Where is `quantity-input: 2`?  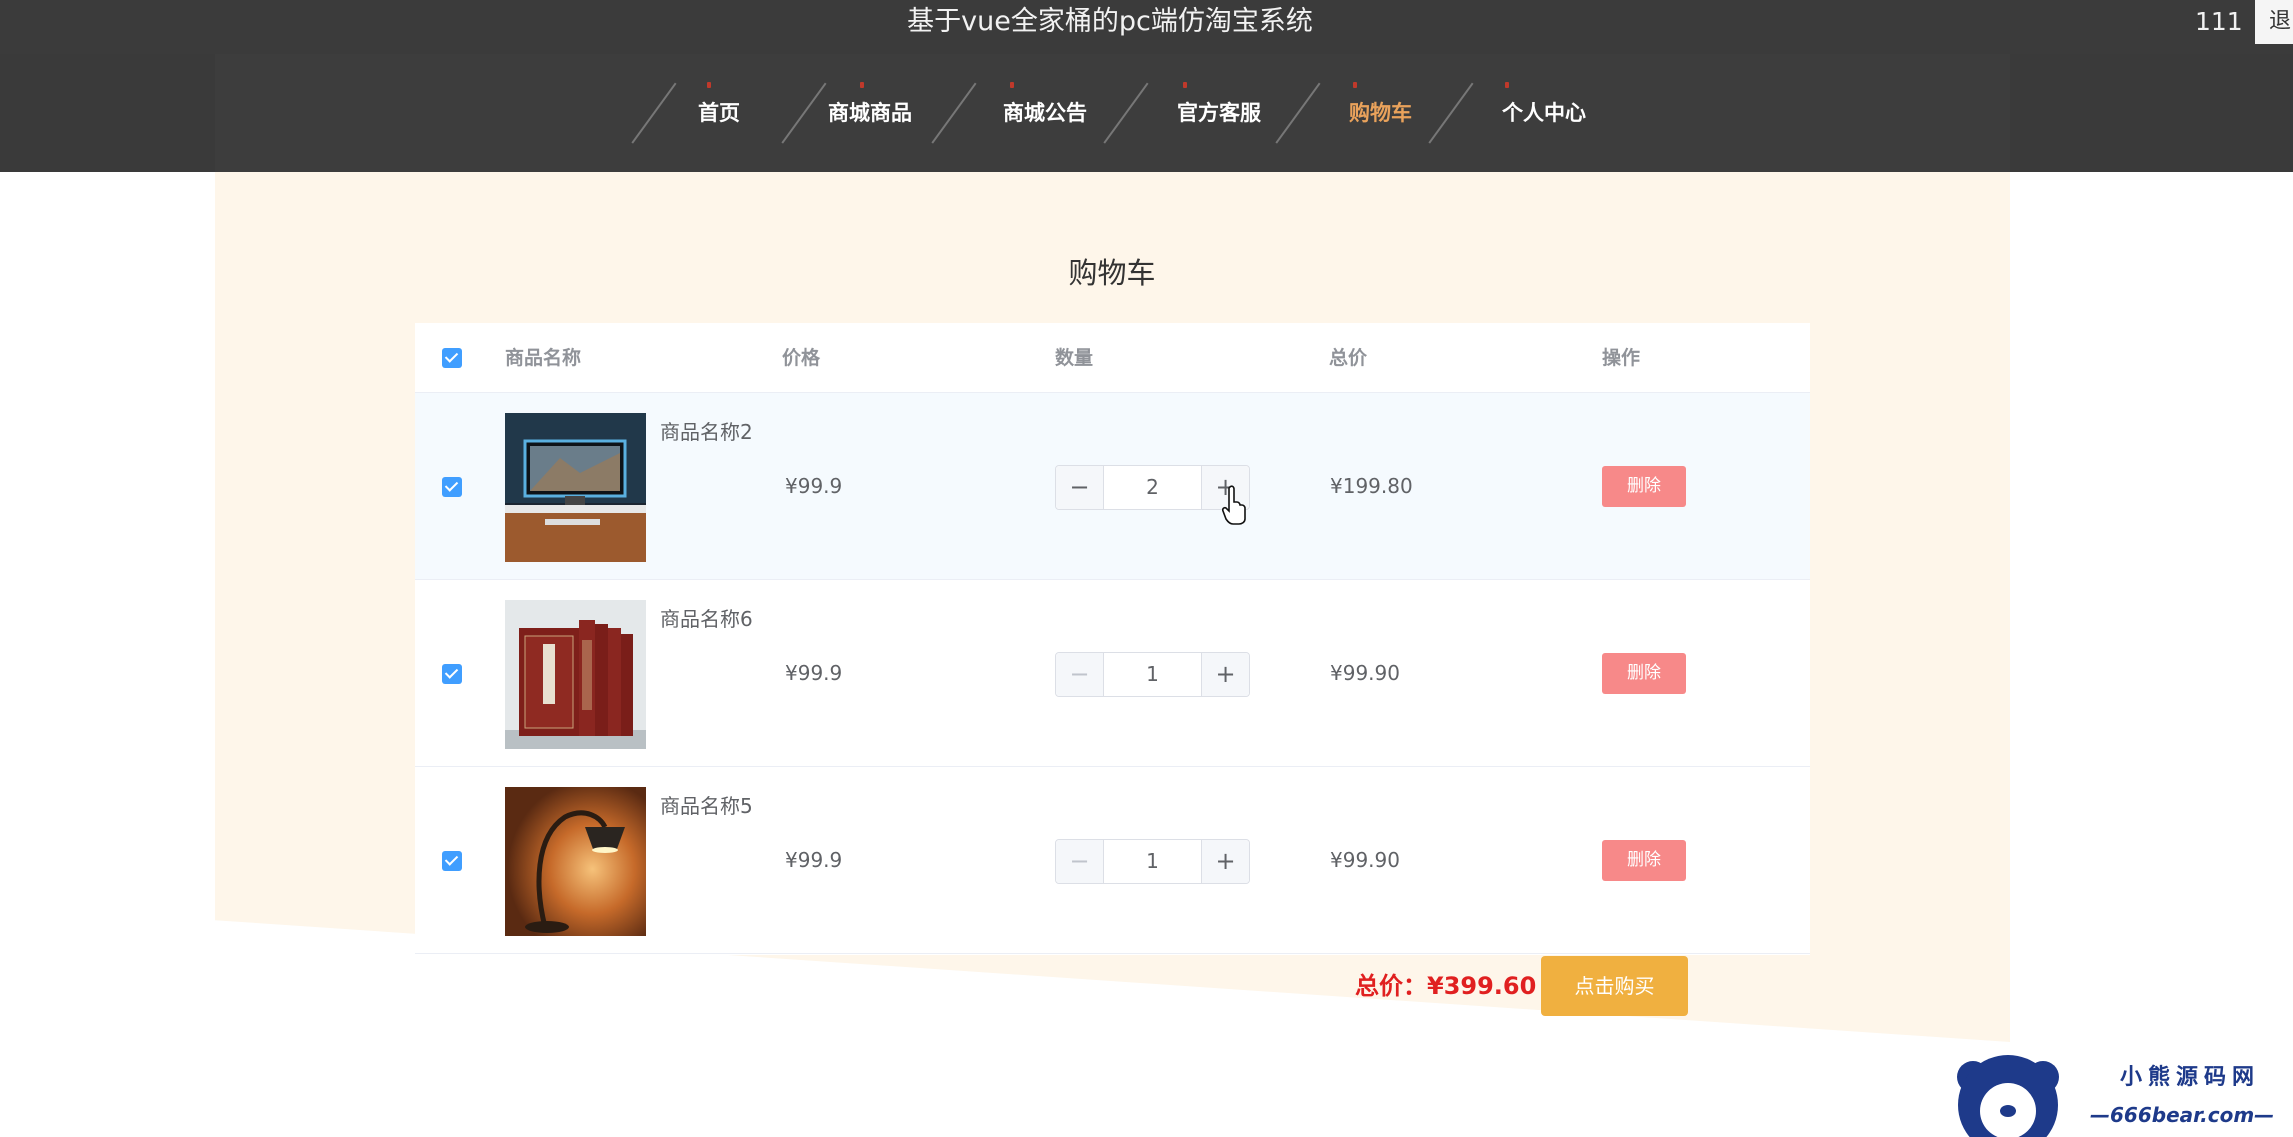 quantity-input: 2 is located at coordinates (1152, 487).